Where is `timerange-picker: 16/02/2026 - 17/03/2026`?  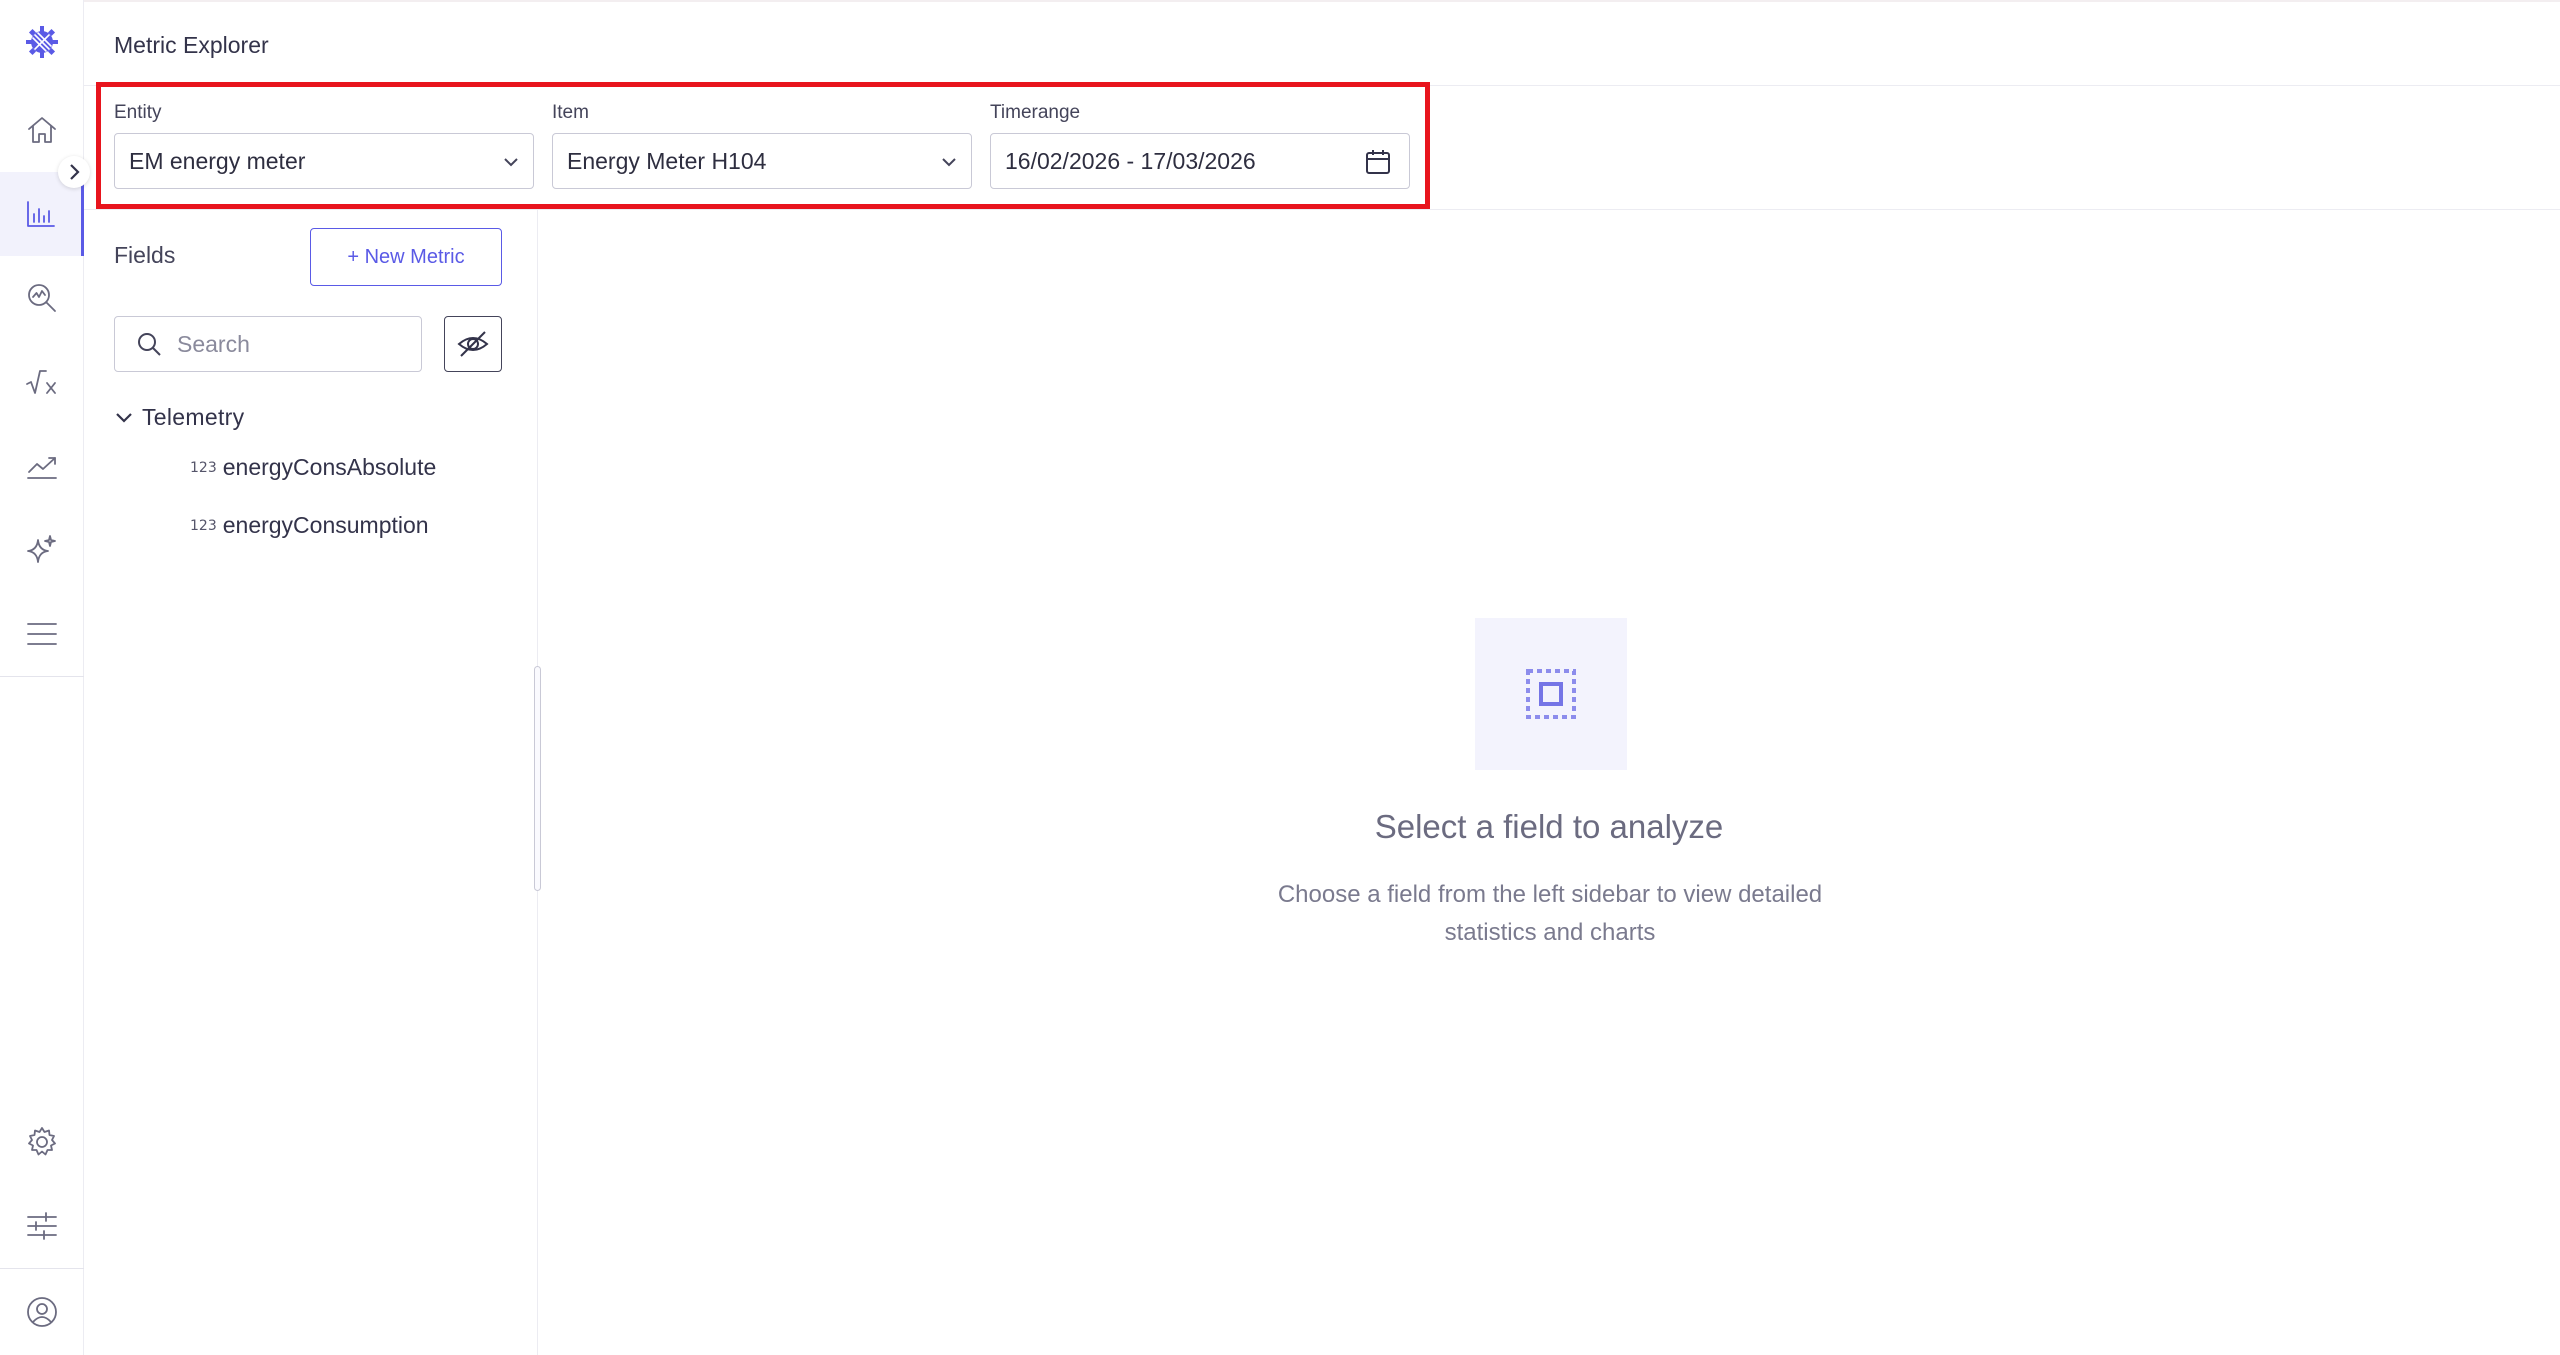
timerange-picker: 16/02/2026 - 17/03/2026 is located at coordinates (1200, 161).